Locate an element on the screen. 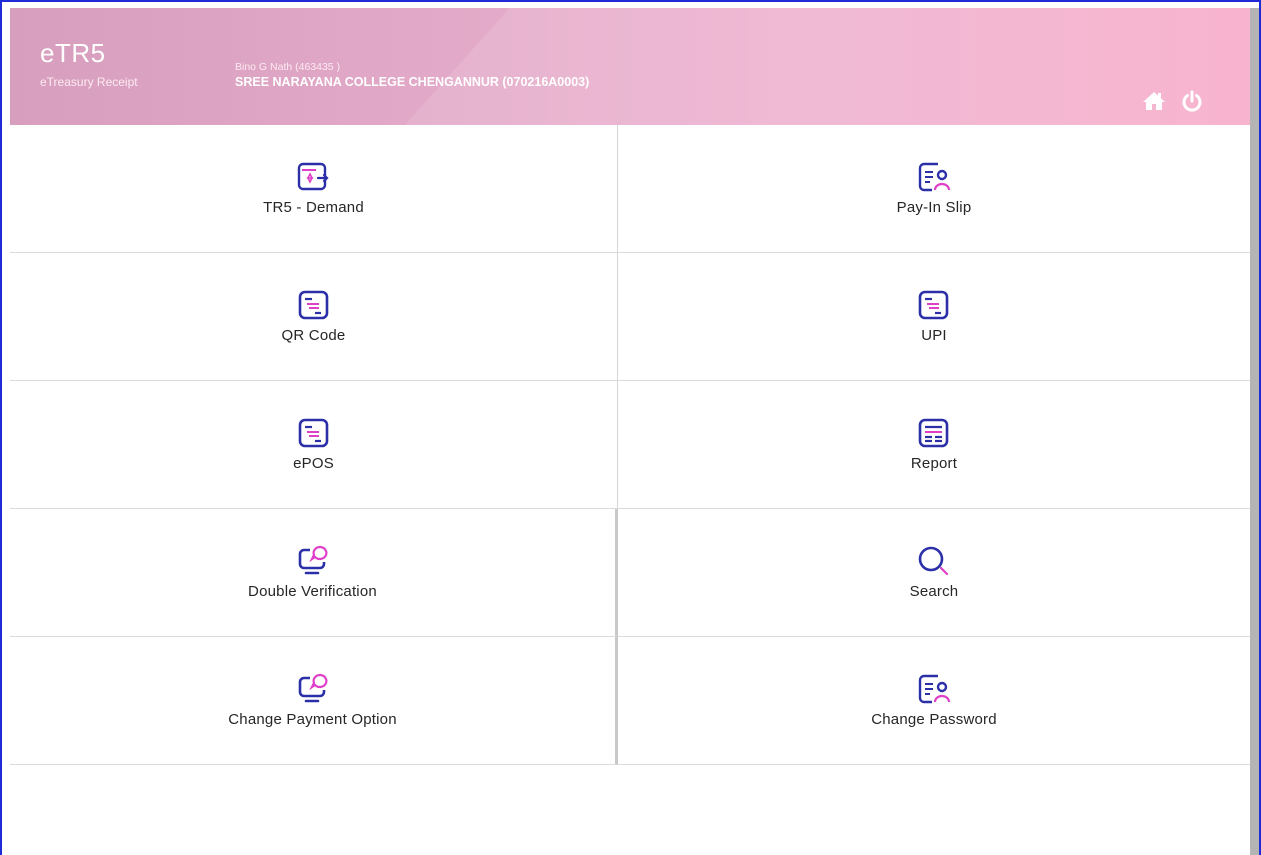 This screenshot has height=855, width=1261. menu-label: Double Verification is located at coordinates (312, 591).